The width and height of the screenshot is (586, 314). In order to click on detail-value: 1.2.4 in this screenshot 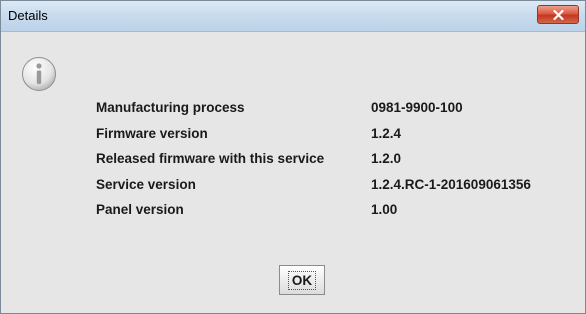, I will do `click(386, 133)`.